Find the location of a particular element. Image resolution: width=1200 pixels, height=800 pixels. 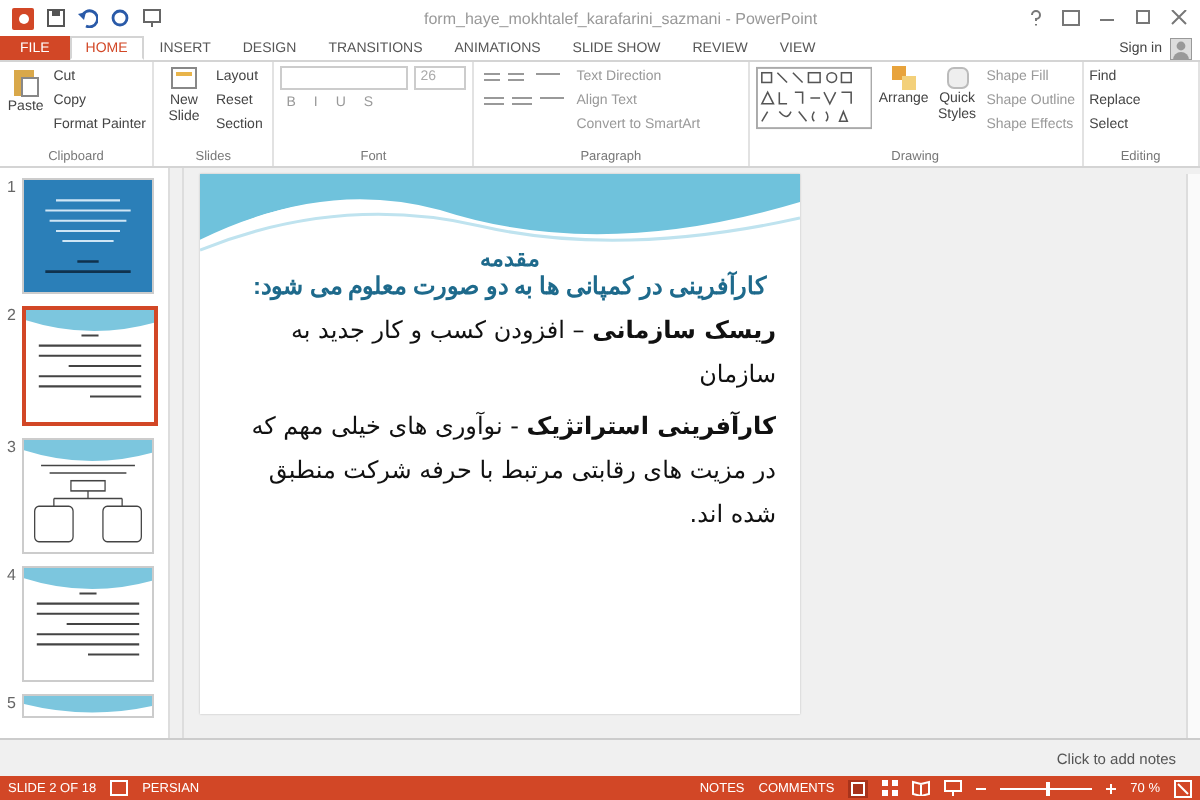

window-title: form_haye_mokhtalef_karafarini_sazmani - PowerPoint is located at coordinates (622, 18).